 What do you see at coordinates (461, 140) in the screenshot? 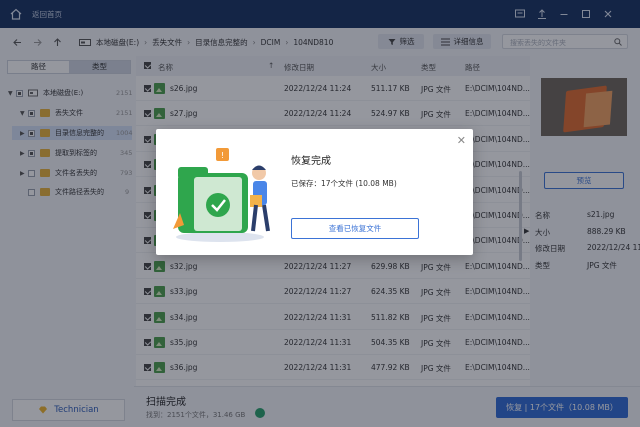
I see `dialog-close-icon: ✕` at bounding box center [461, 140].